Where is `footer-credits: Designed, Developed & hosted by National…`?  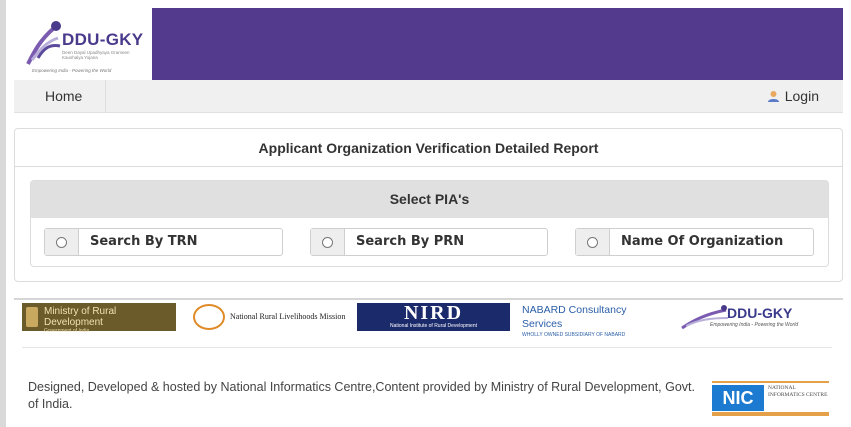
footer-credits: Designed, Developed & hosted by National… is located at coordinates (361, 395).